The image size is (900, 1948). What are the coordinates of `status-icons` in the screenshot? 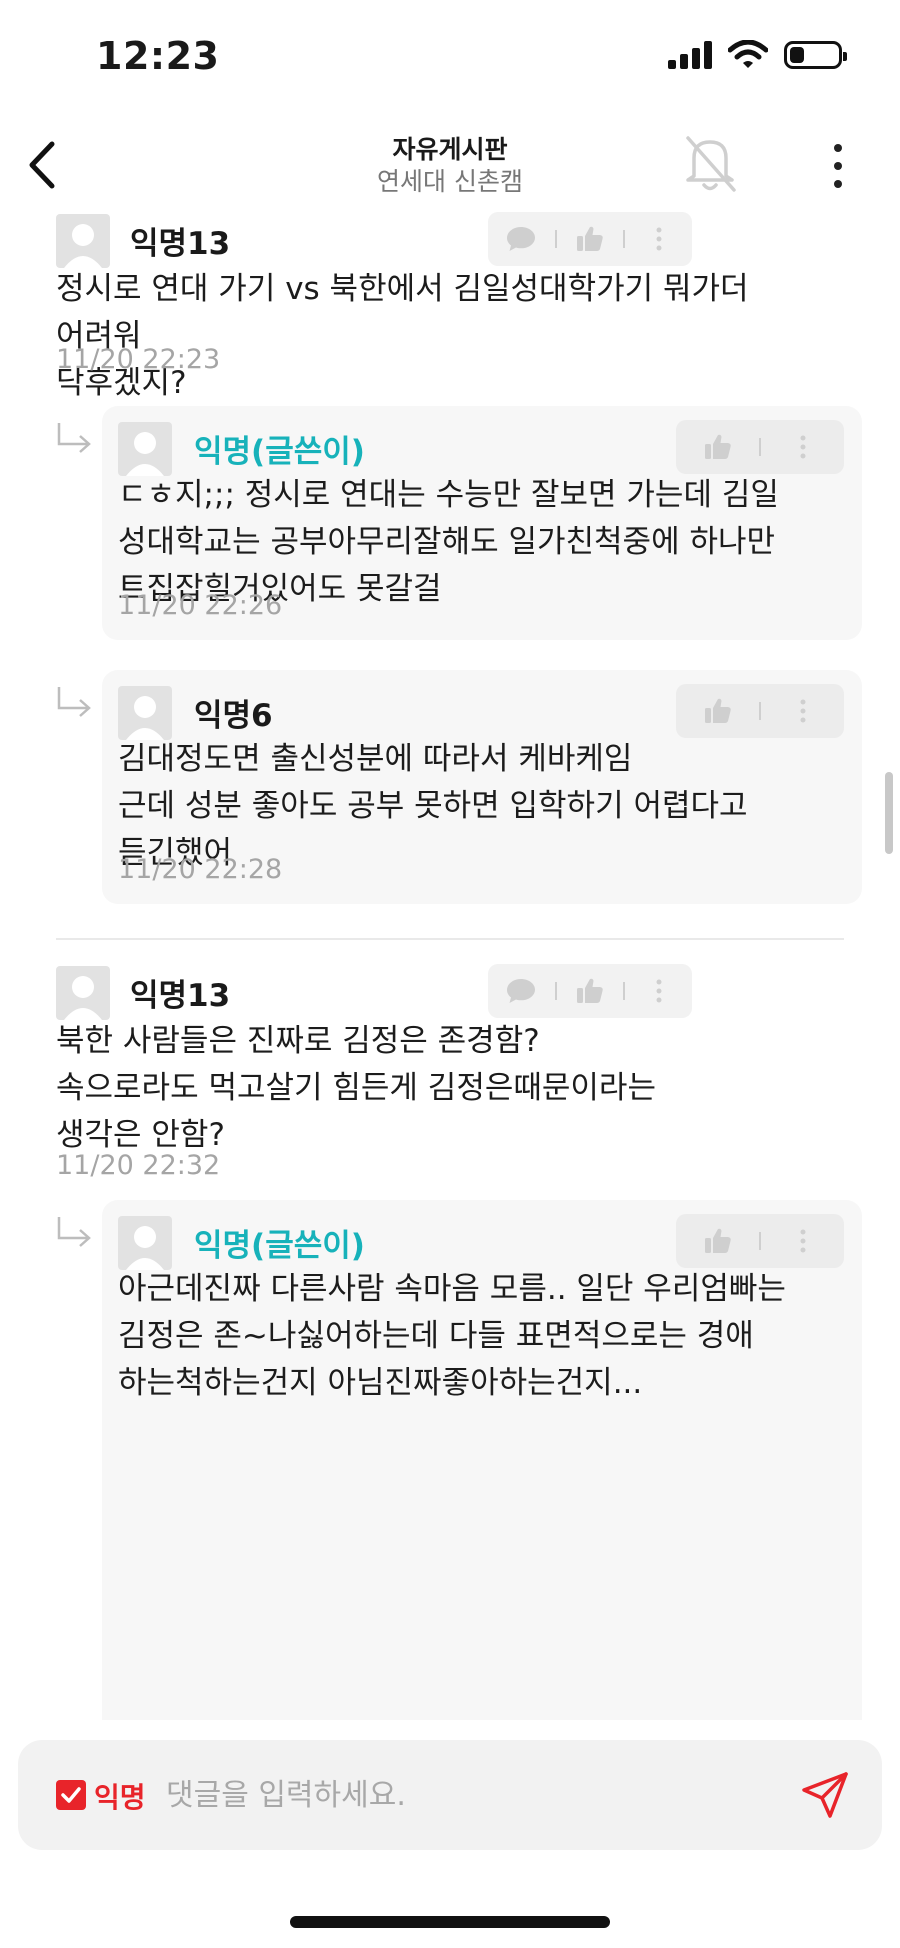 It's located at (757, 55).